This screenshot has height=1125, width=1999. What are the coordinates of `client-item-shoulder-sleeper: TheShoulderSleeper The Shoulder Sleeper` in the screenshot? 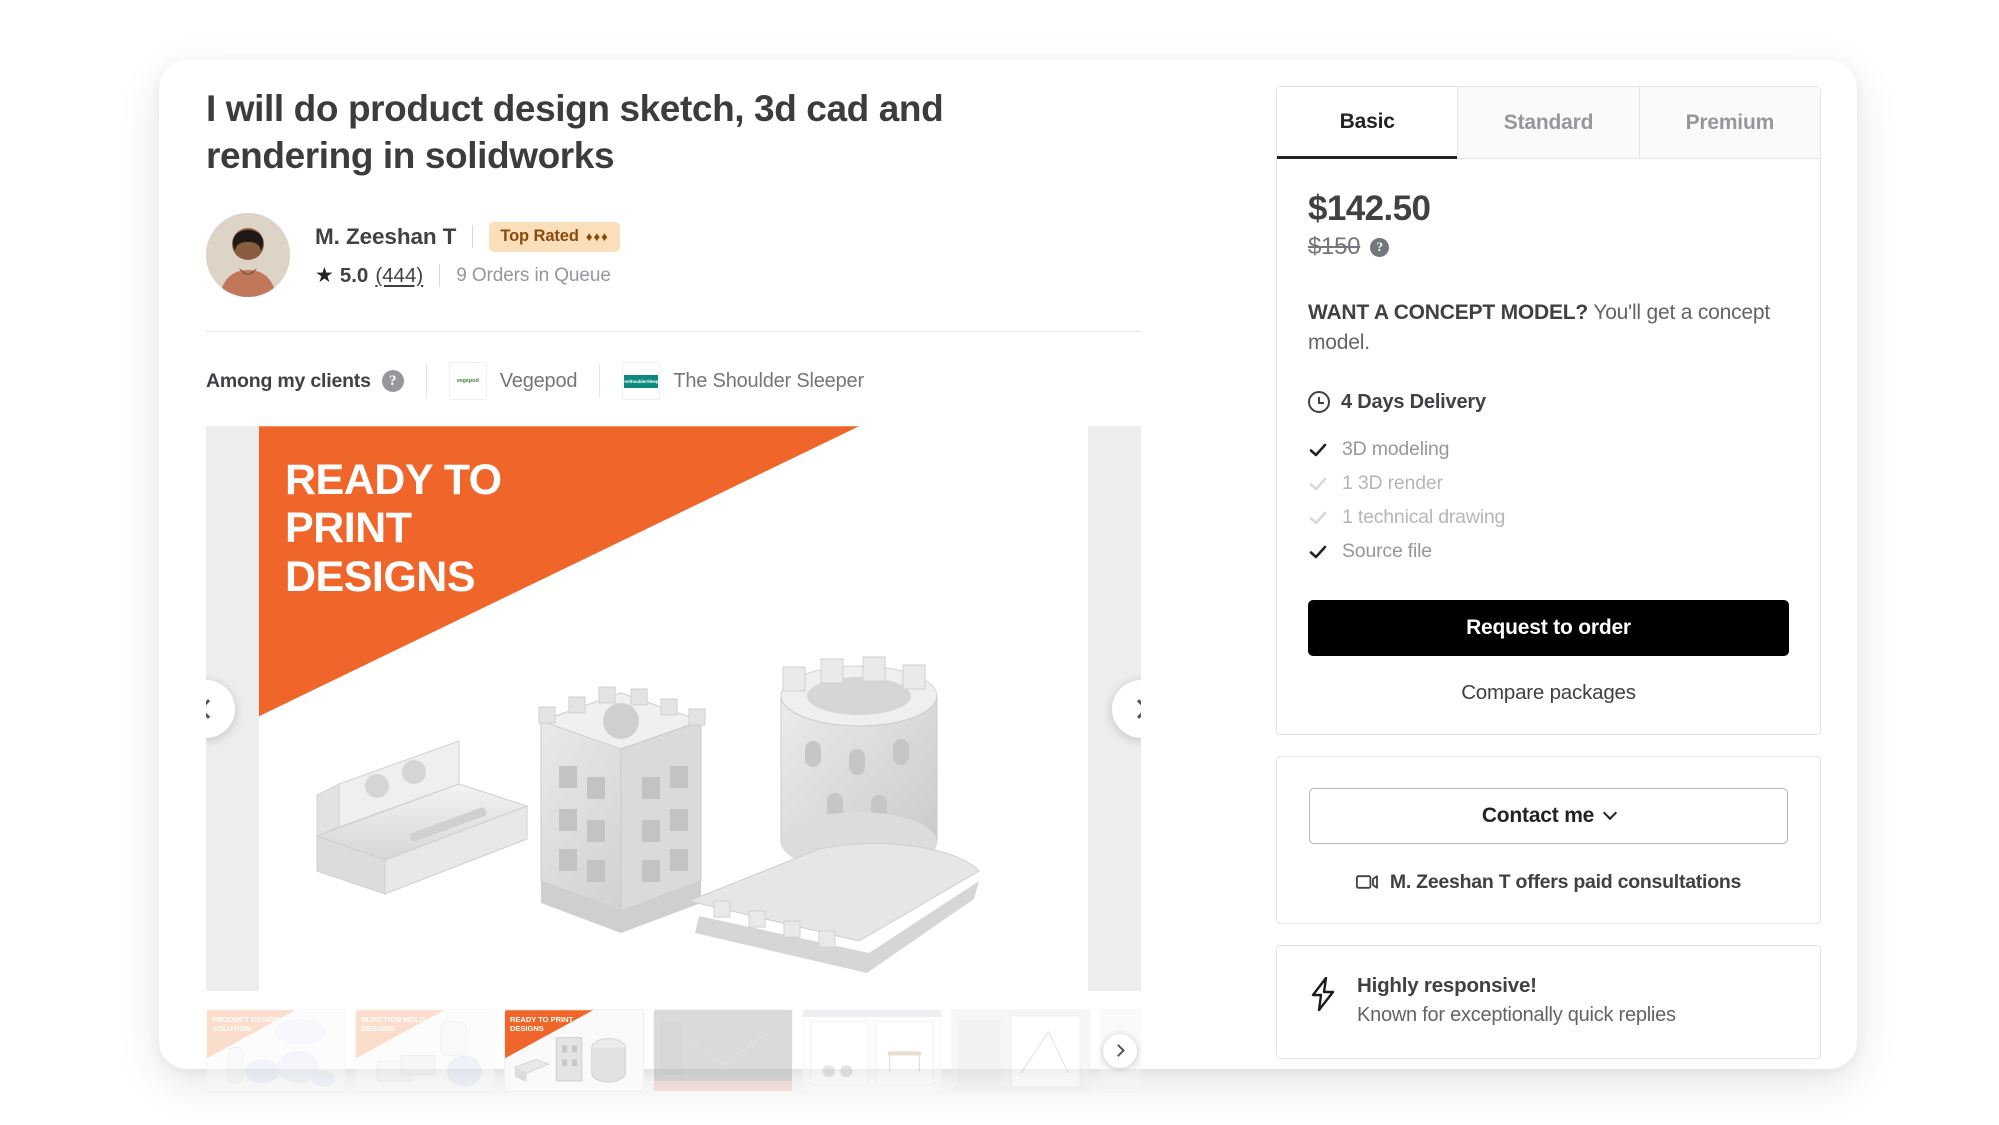 It's located at (743, 381).